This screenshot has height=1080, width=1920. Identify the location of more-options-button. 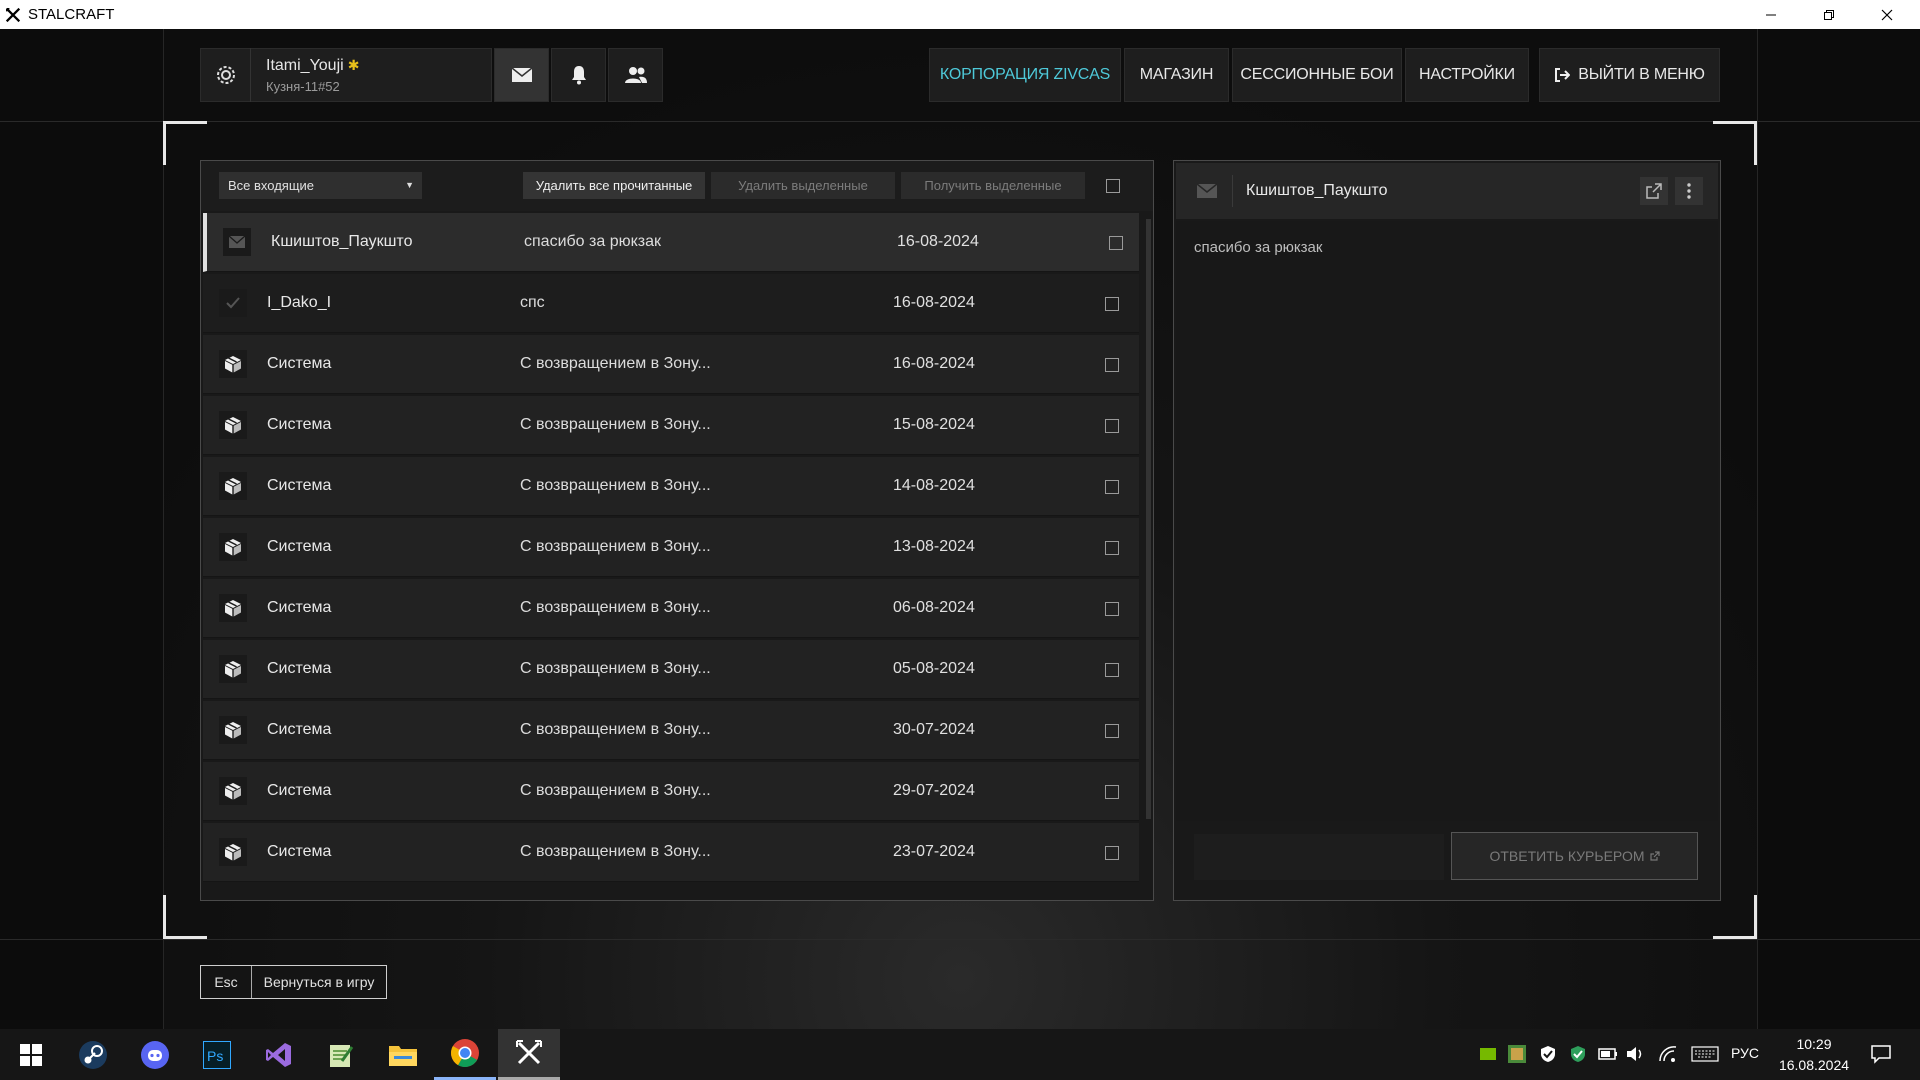
(1689, 191).